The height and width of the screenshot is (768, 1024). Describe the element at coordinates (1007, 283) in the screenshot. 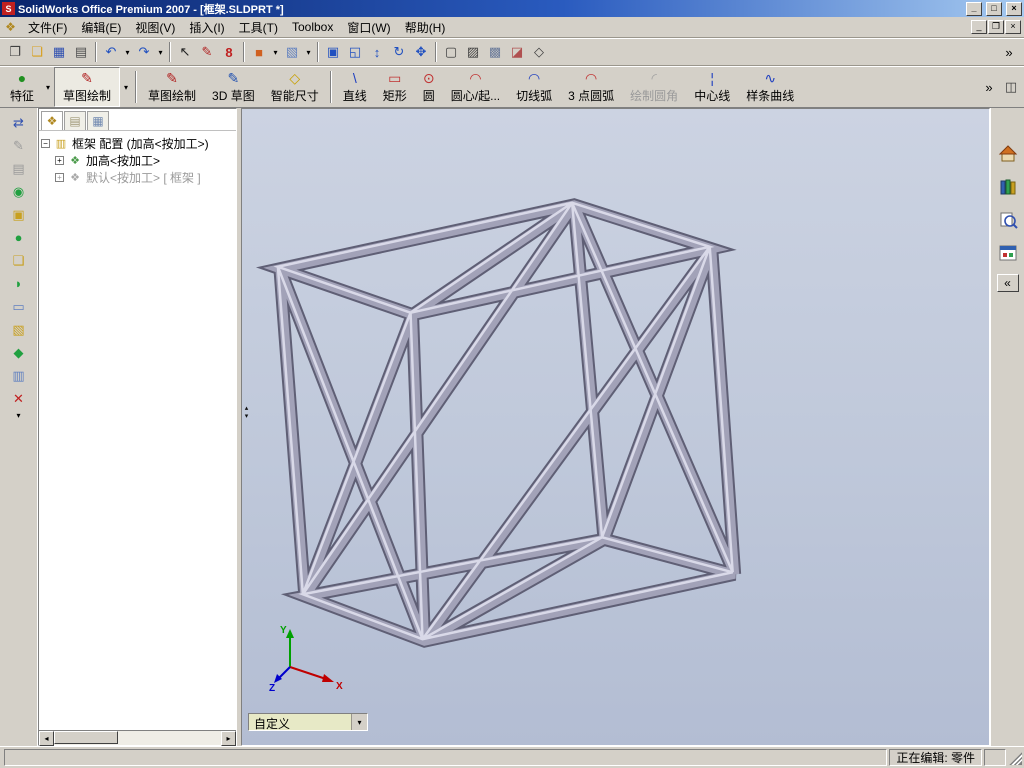

I see `task-pane-collapse-button: «` at that location.